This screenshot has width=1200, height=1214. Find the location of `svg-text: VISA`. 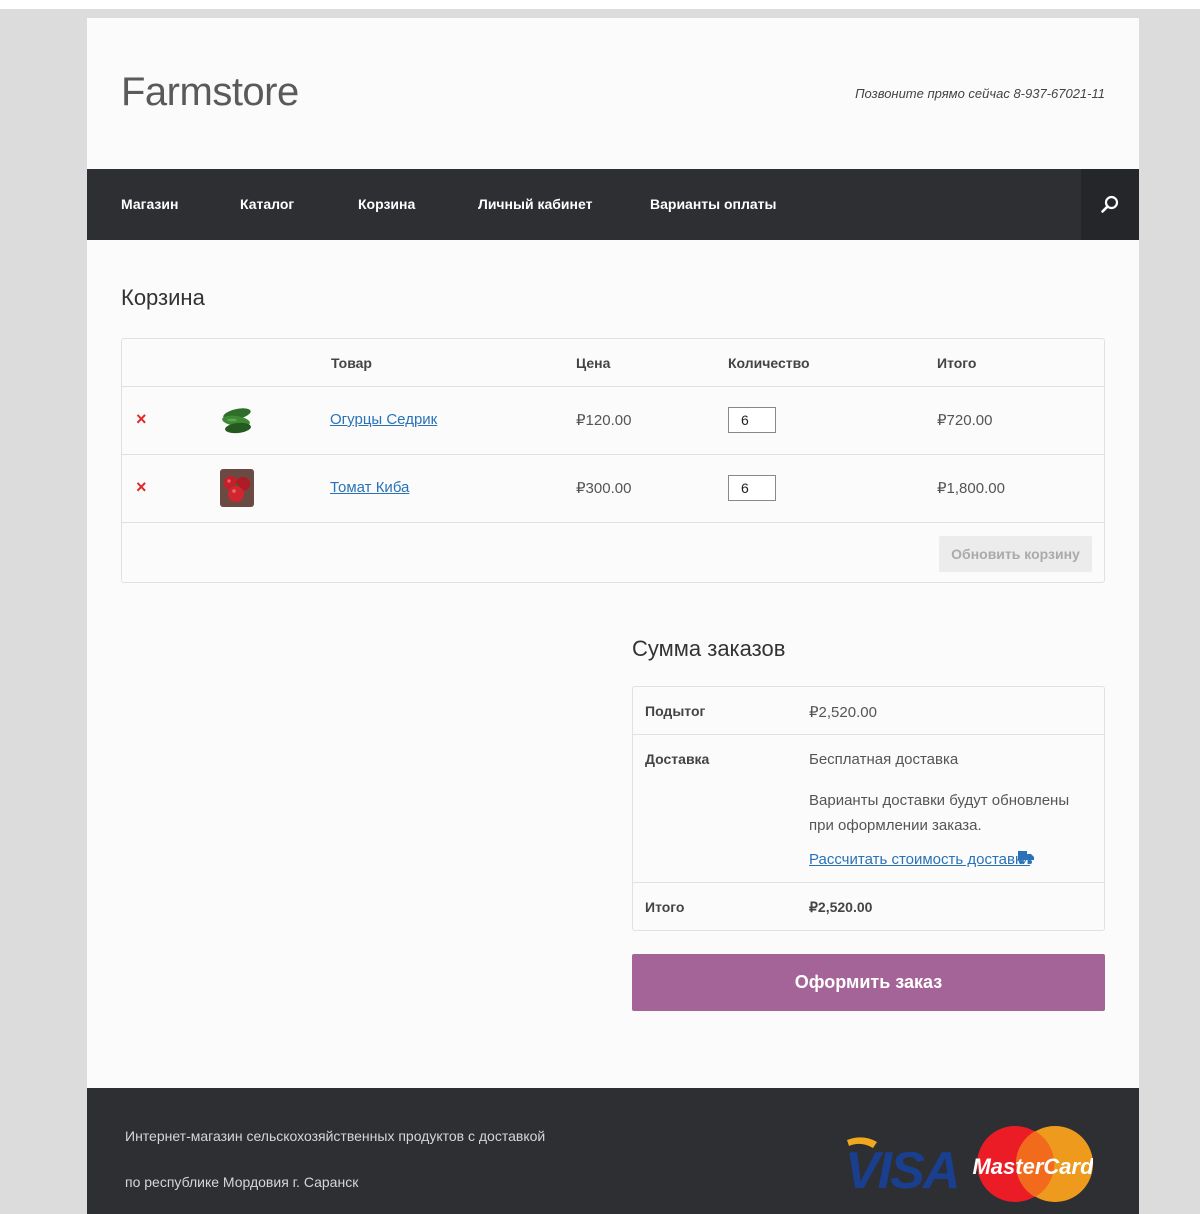

svg-text: VISA is located at coordinates (901, 1171).